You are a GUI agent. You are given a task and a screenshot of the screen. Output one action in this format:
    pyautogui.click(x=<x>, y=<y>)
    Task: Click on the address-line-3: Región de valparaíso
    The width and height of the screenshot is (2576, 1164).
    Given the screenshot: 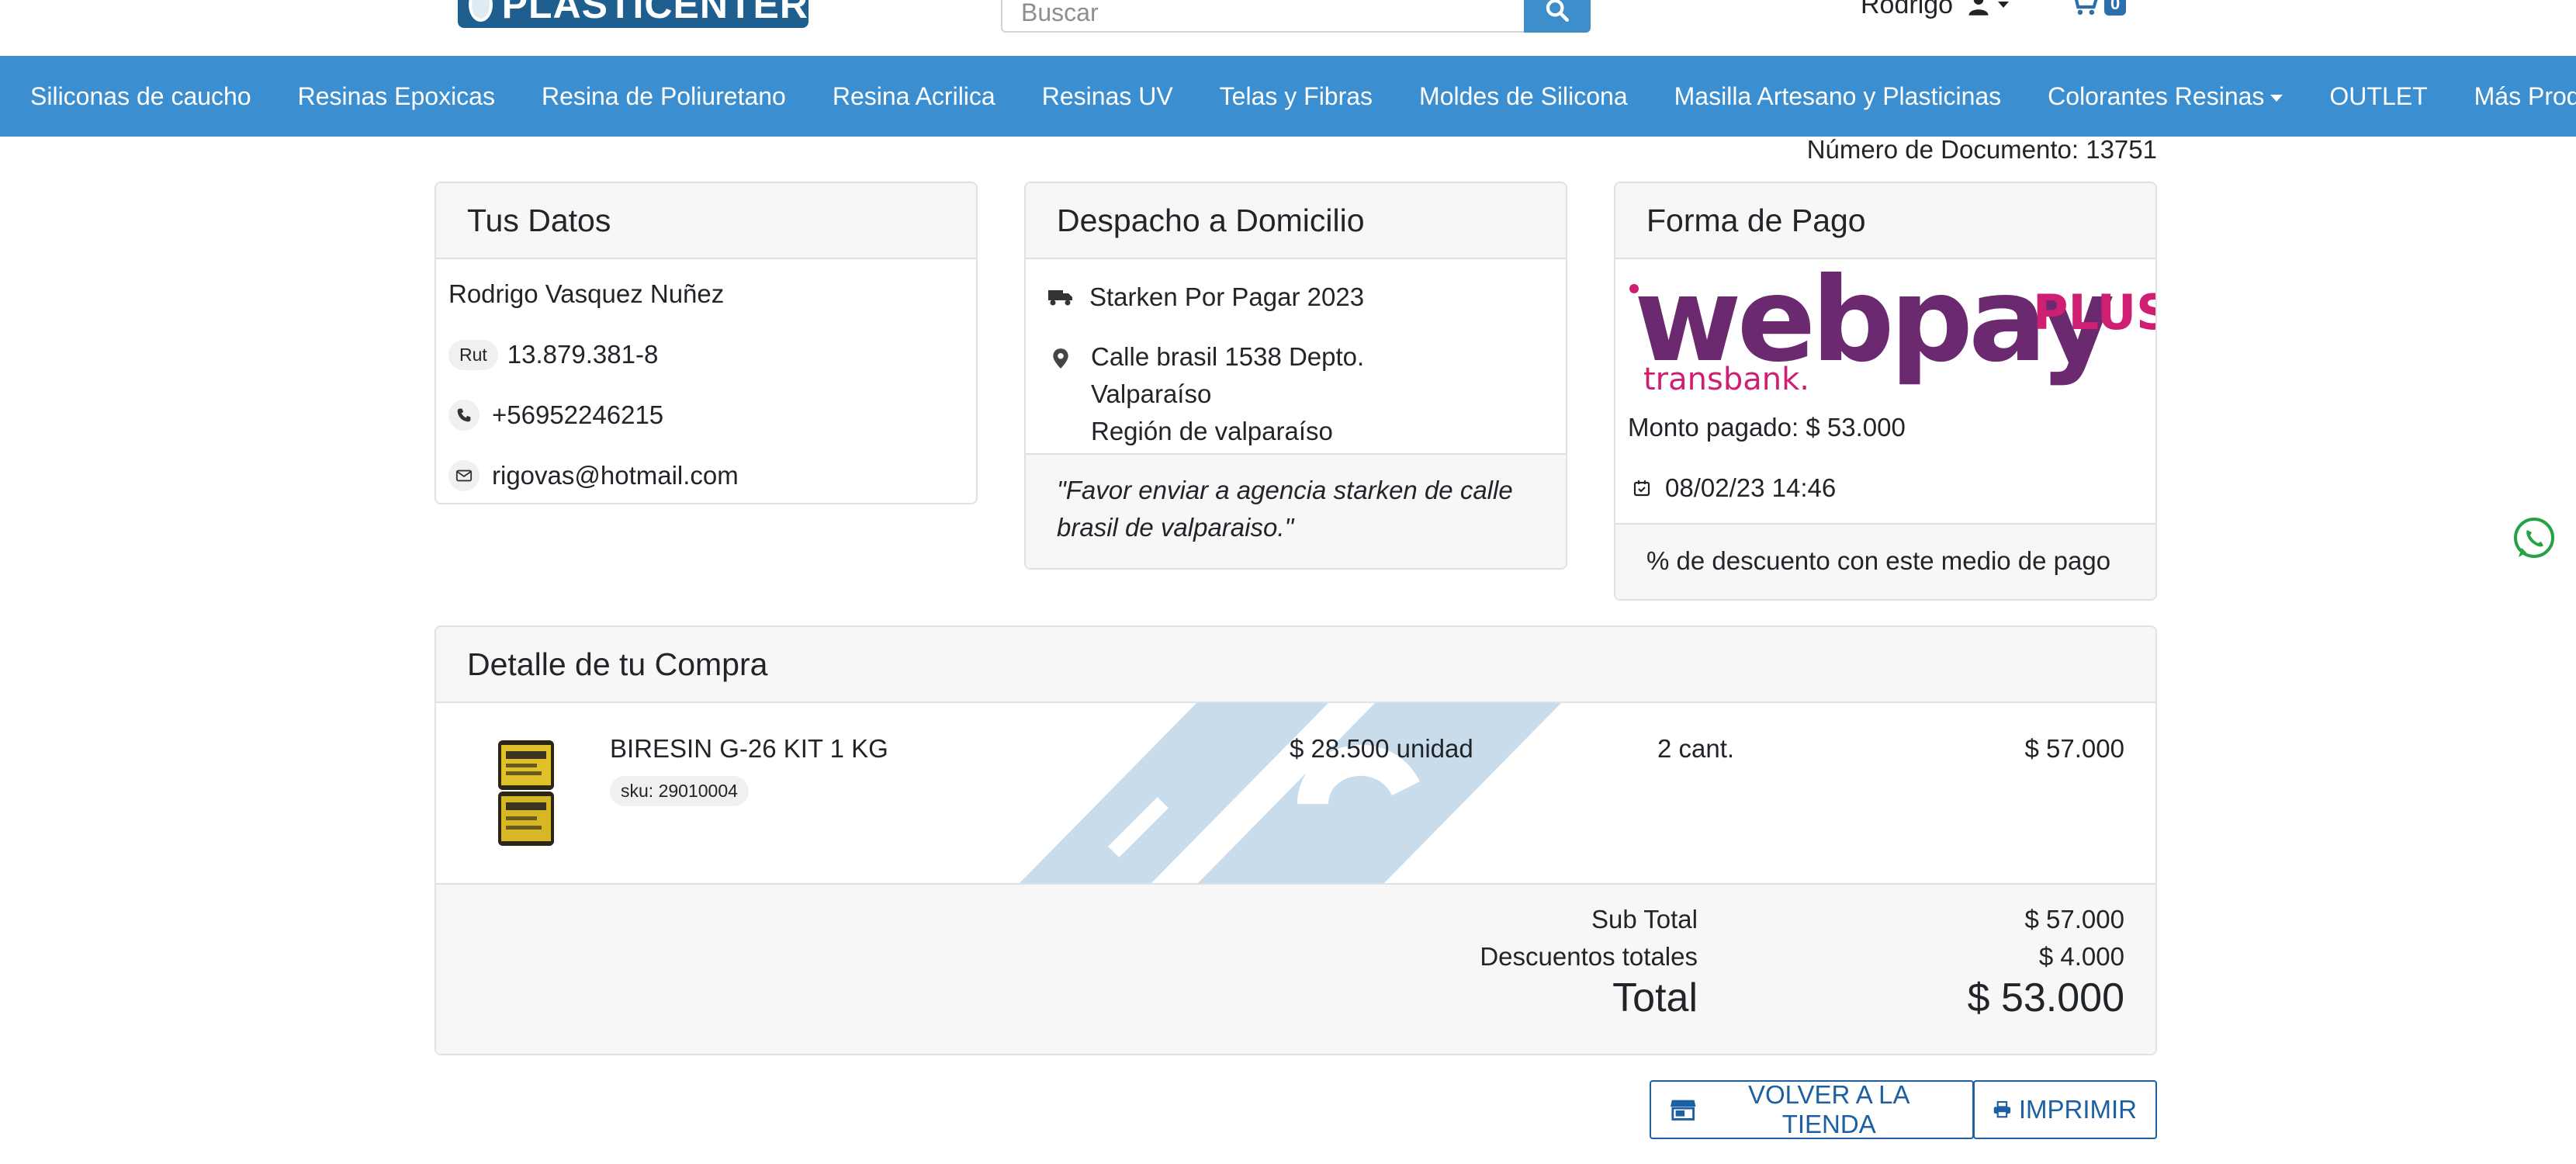 What is the action you would take?
    pyautogui.click(x=1212, y=431)
    